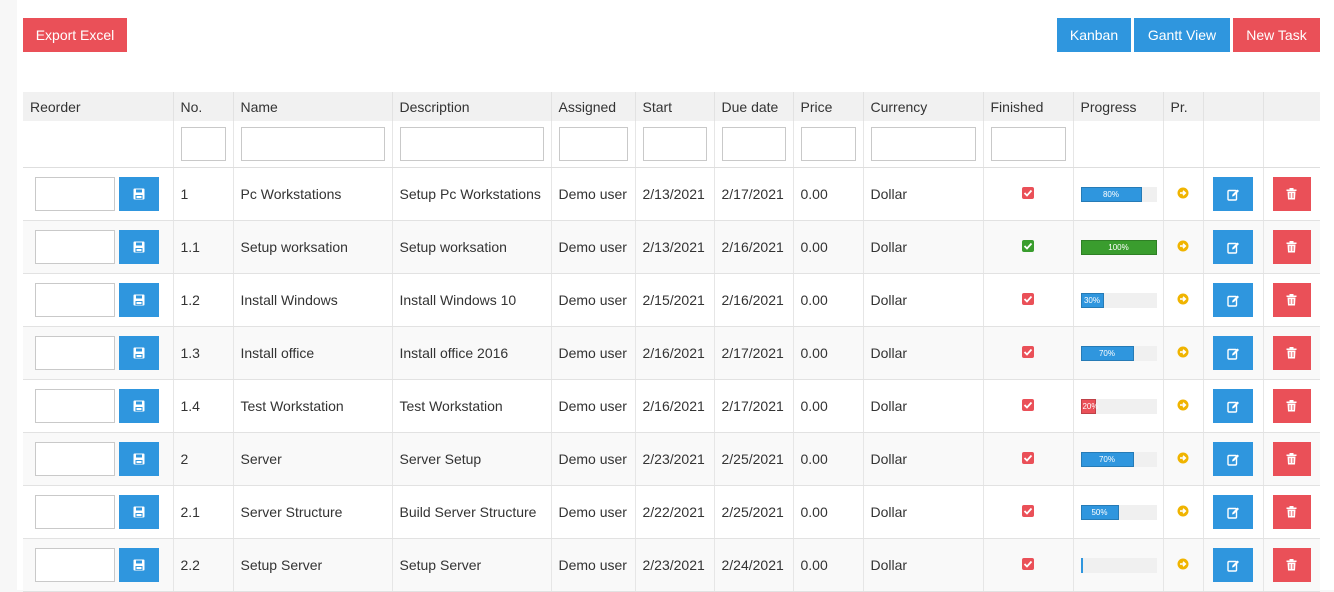 The width and height of the screenshot is (1334, 592). I want to click on progress-bar: 50%, so click(1118, 512).